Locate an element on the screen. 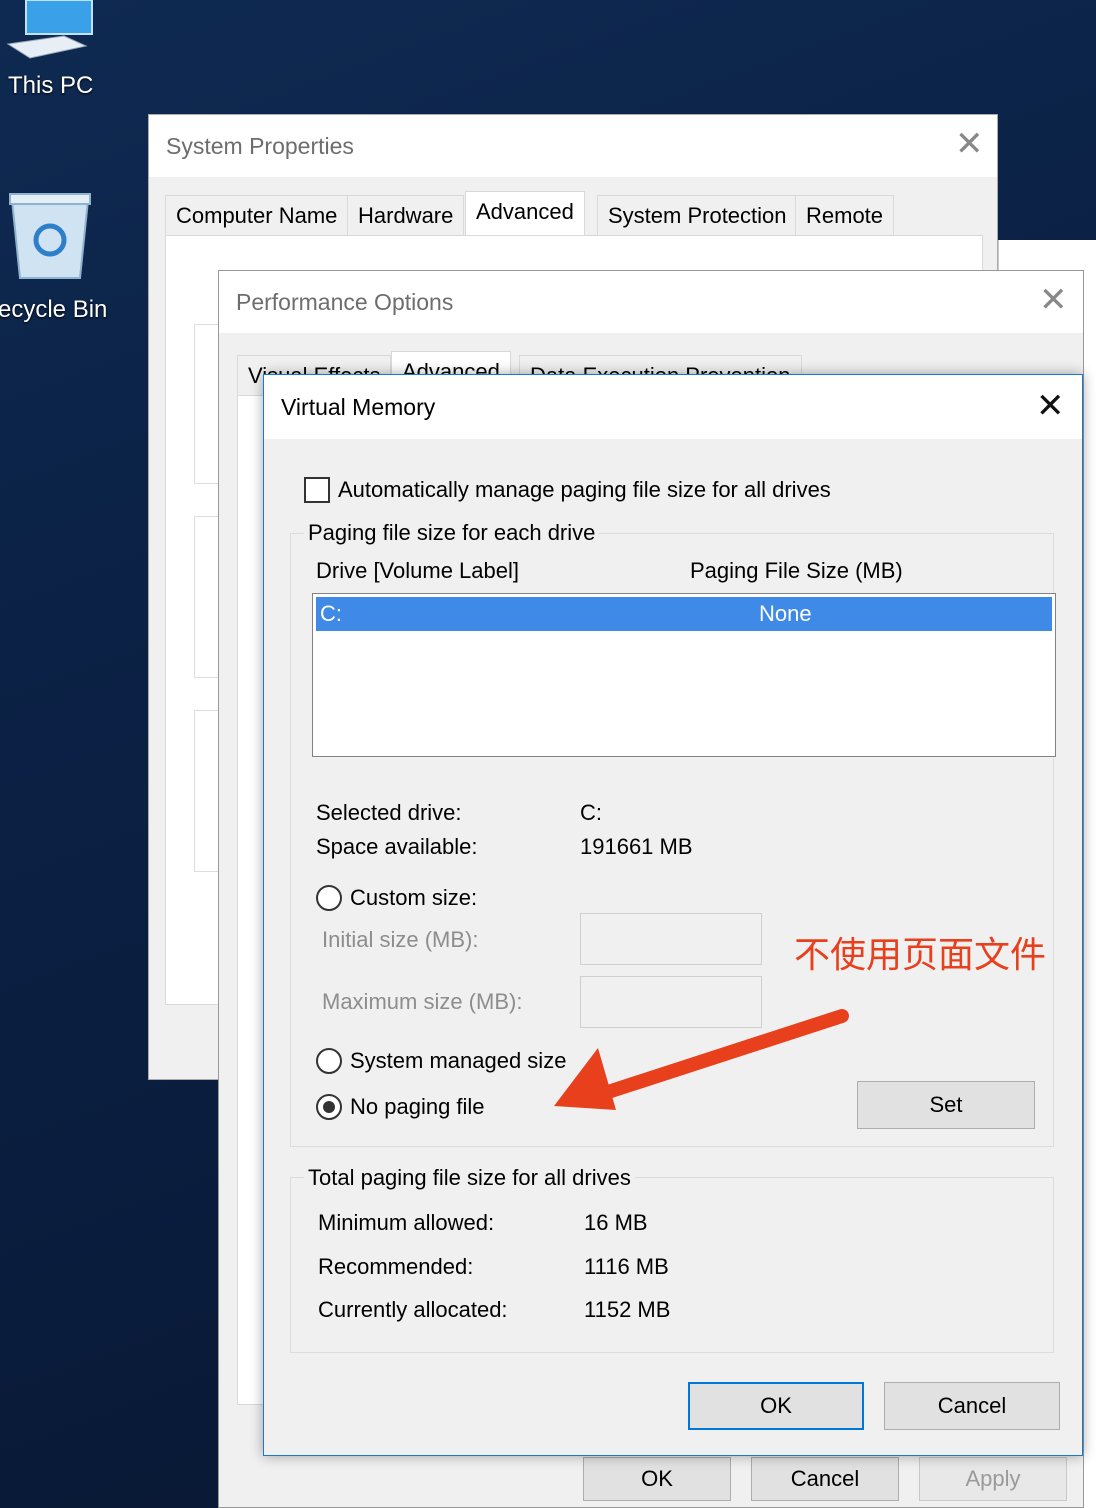 This screenshot has height=1508, width=1096. tab-remote: Remote is located at coordinates (845, 215).